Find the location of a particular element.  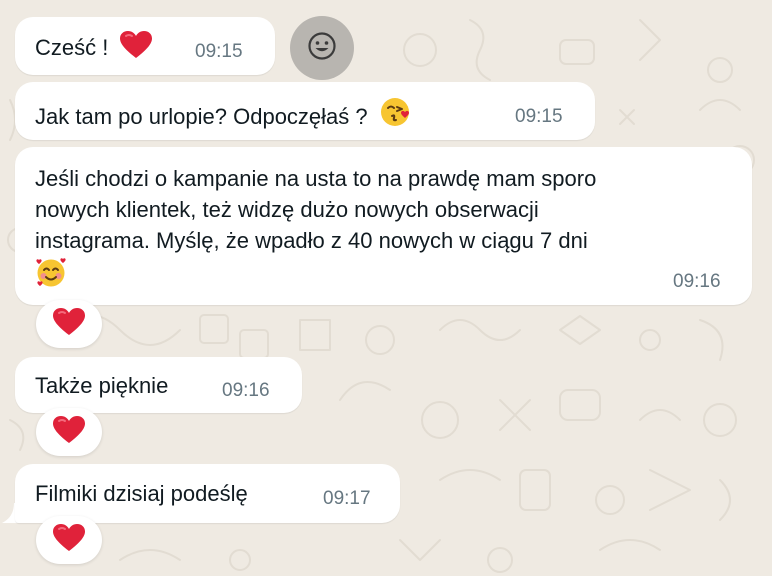

message-text: Cześć ! is located at coordinates (72, 47).